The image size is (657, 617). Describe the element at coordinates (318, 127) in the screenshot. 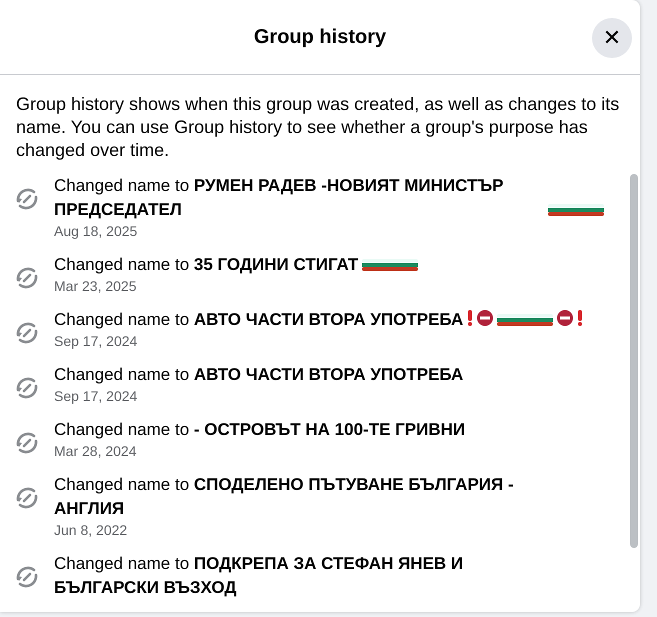

I see `intro-text: Group history shows when this group was created, as well as changes to its name. You can use Group history to see whether a group's purpose has changed over time.` at that location.